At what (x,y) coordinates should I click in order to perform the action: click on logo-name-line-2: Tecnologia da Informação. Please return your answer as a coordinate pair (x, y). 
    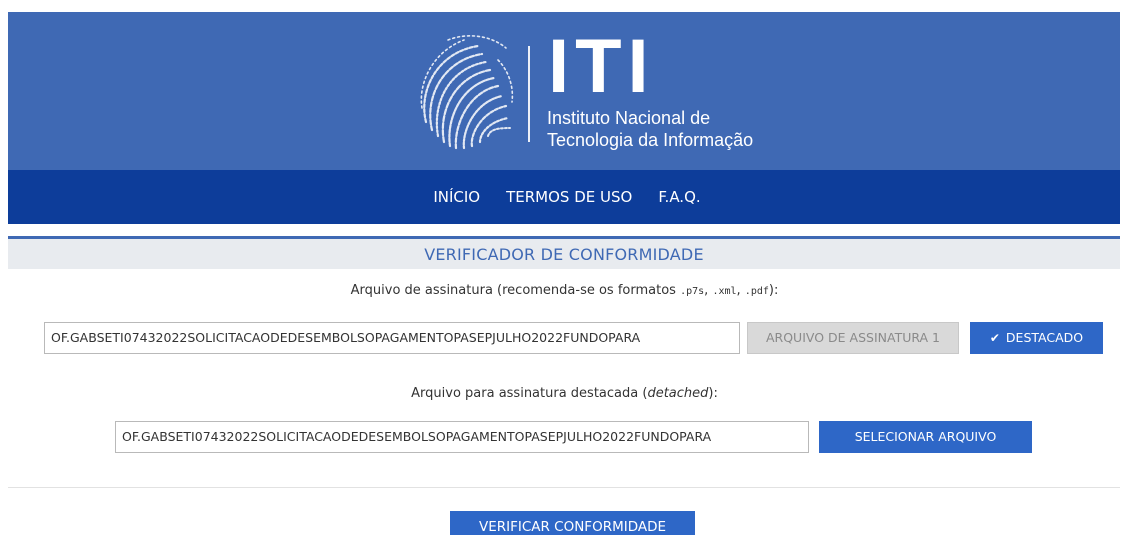
    Looking at the image, I should click on (650, 140).